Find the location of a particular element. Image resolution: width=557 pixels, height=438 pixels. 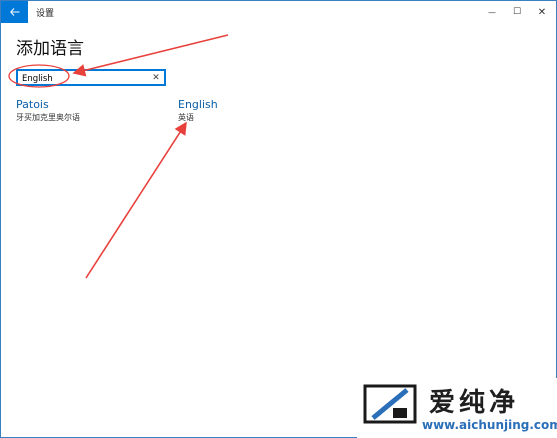

title-bar: 设置 — ☐ ✕ is located at coordinates (278, 12).